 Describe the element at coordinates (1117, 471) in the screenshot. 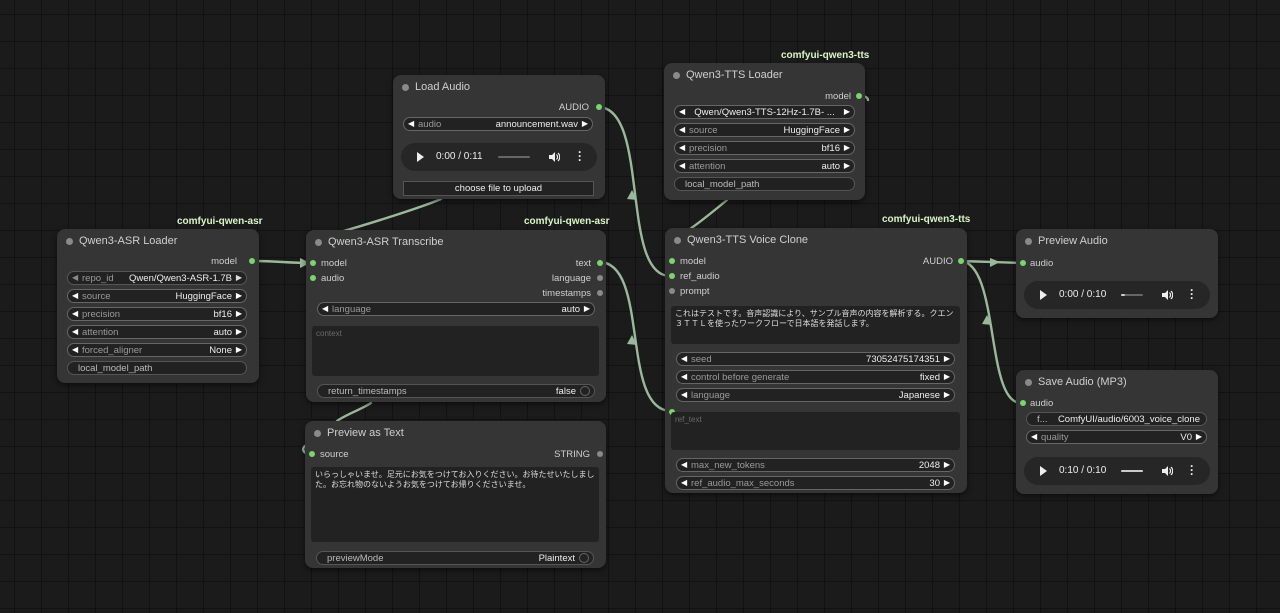

I see `audio-player: 0:10 / 0:10 · · ·` at that location.